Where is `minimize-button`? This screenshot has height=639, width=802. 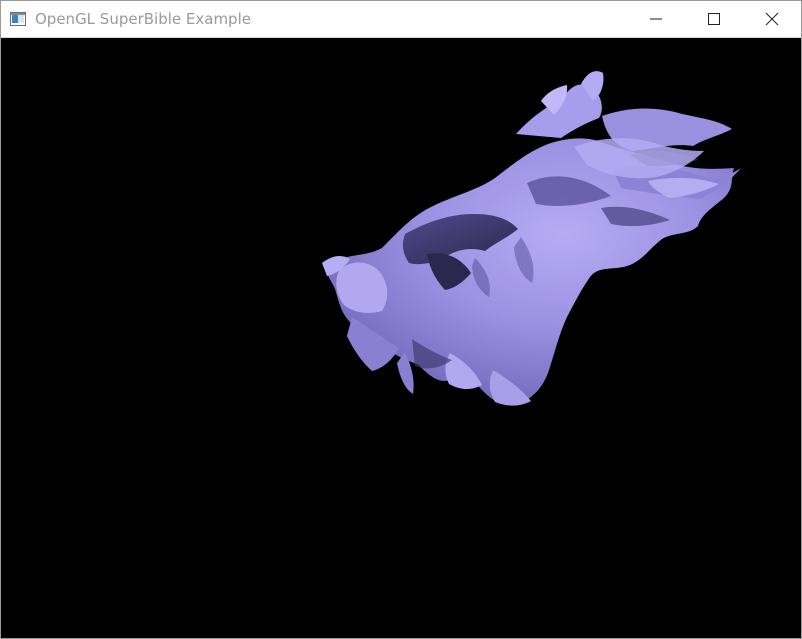
minimize-button is located at coordinates (656, 19).